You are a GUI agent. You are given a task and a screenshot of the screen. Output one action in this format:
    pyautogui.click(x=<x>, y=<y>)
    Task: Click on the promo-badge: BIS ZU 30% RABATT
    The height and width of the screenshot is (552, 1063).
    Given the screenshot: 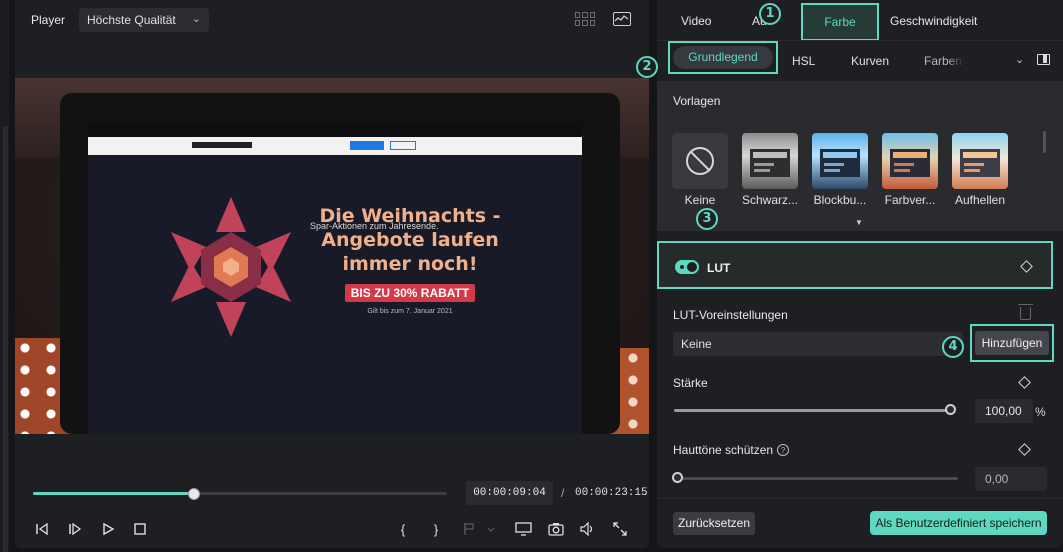 What is the action you would take?
    pyautogui.click(x=410, y=293)
    